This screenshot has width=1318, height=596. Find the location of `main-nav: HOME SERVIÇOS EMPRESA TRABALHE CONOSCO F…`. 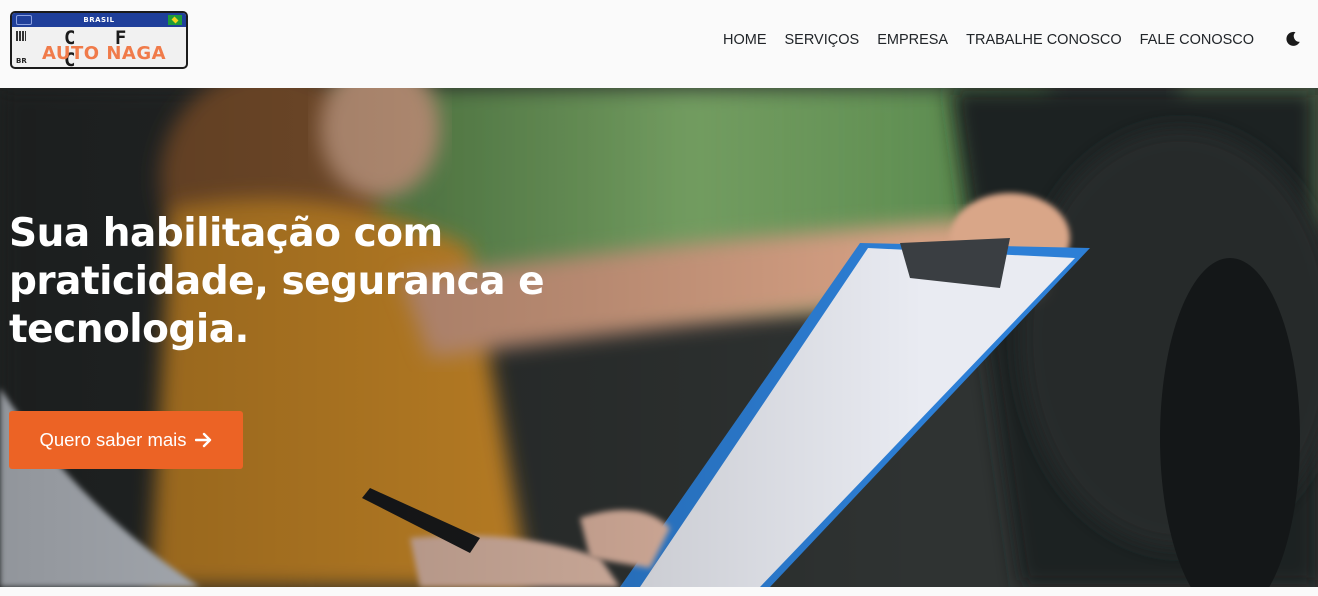

main-nav: HOME SERVIÇOS EMPRESA TRABALHE CONOSCO F… is located at coordinates (997, 40).